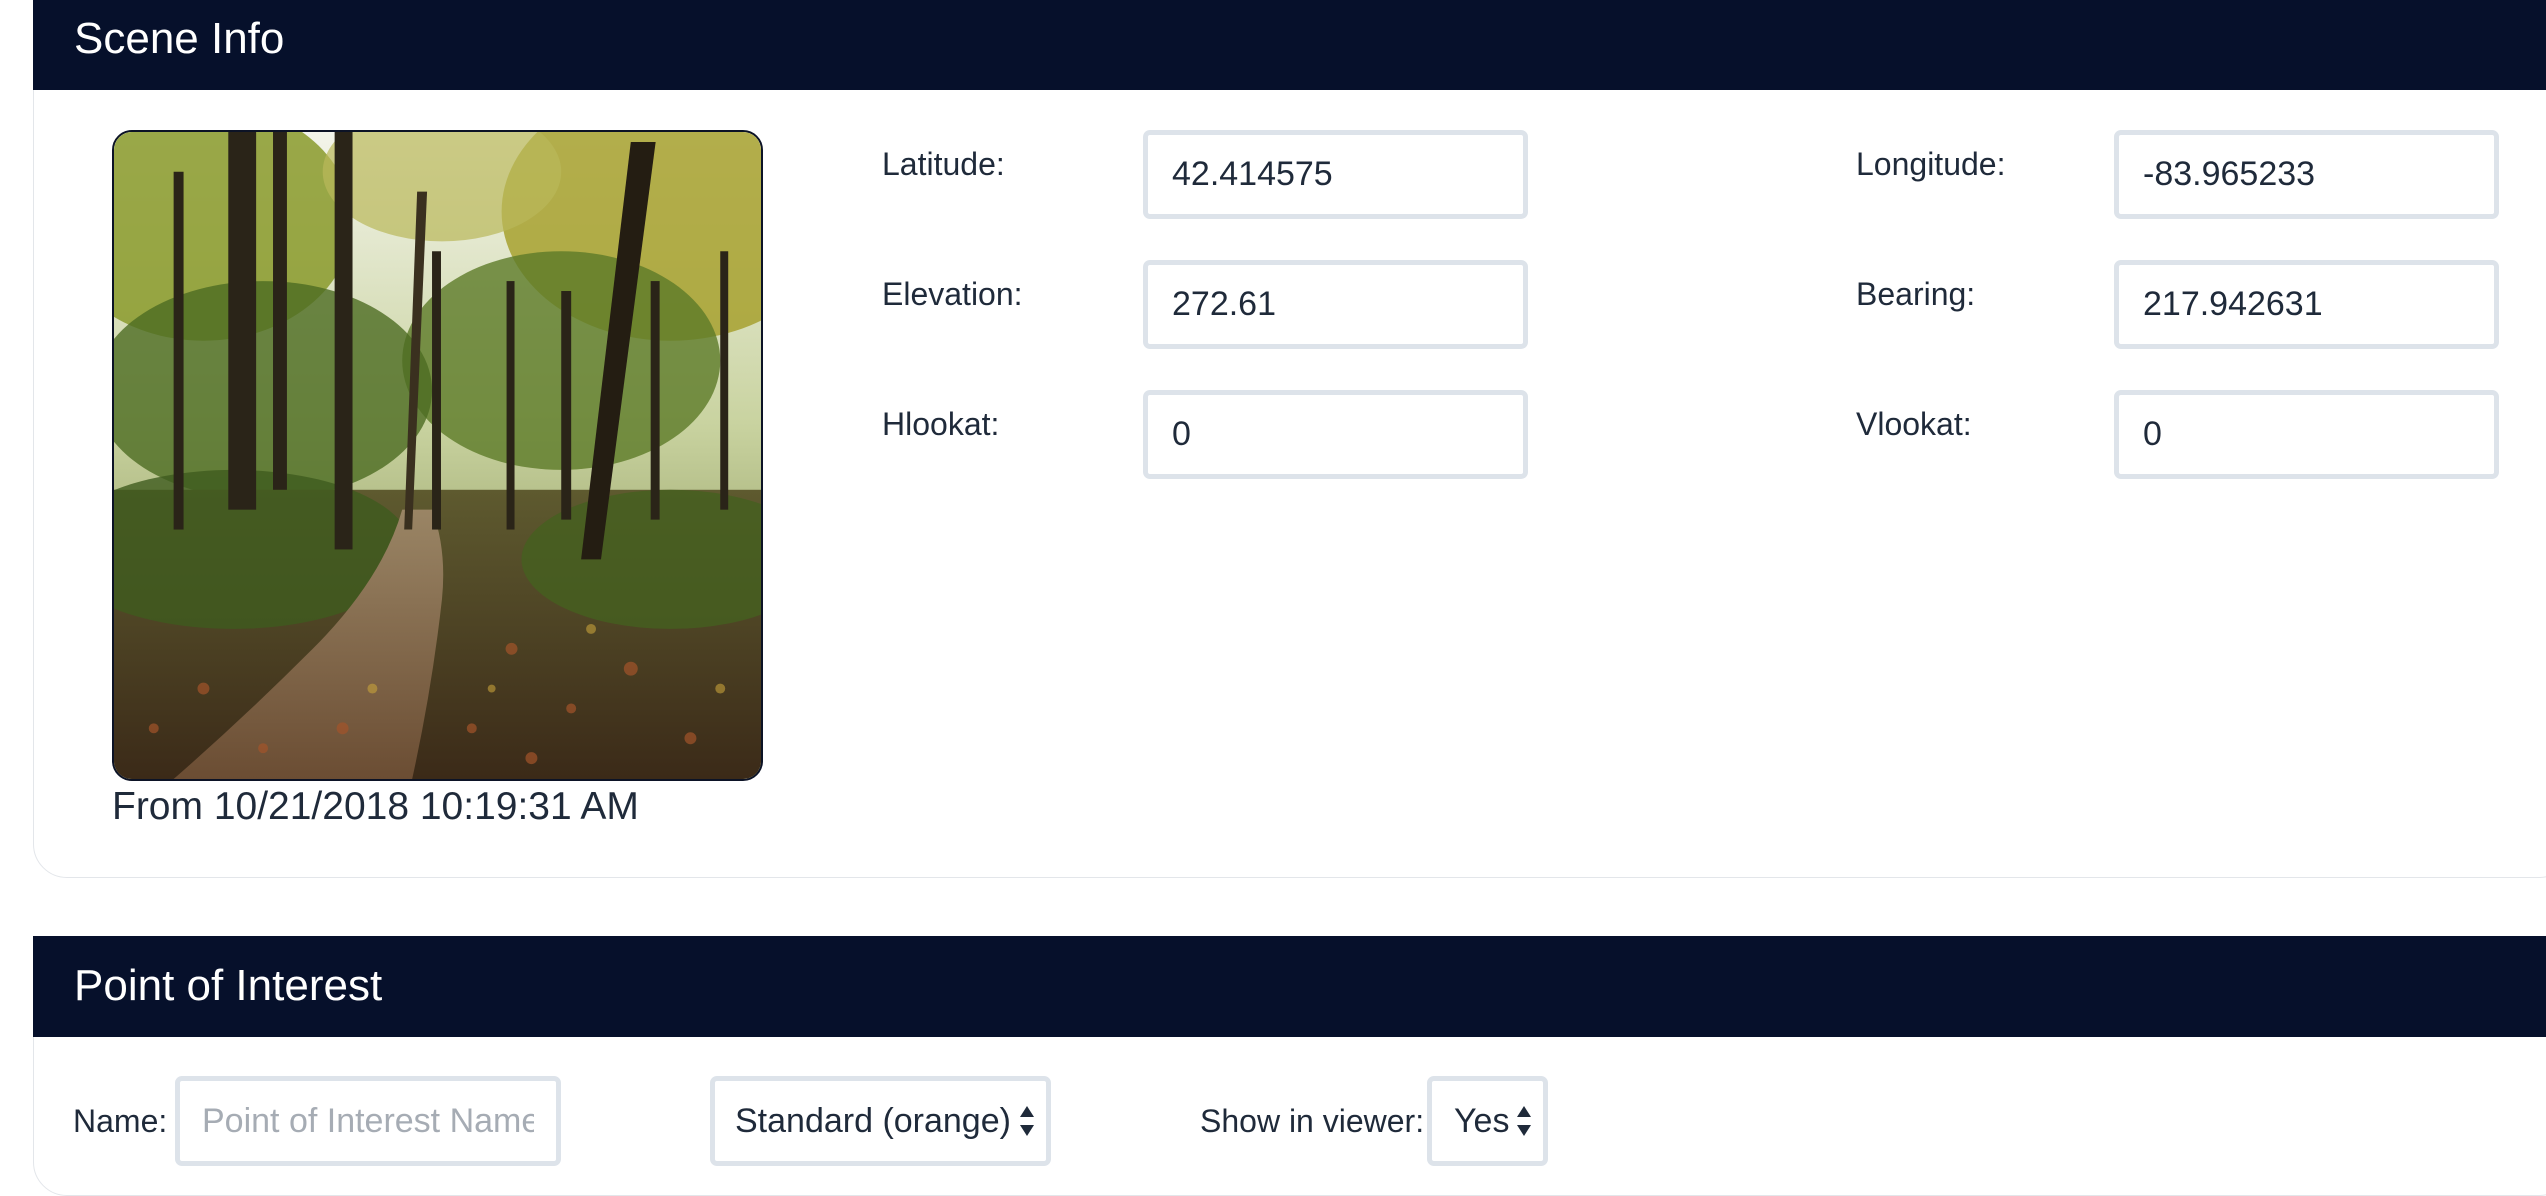  Describe the element at coordinates (873, 1120) in the screenshot. I see `poi-style-selected-value: Standard (orange)` at that location.